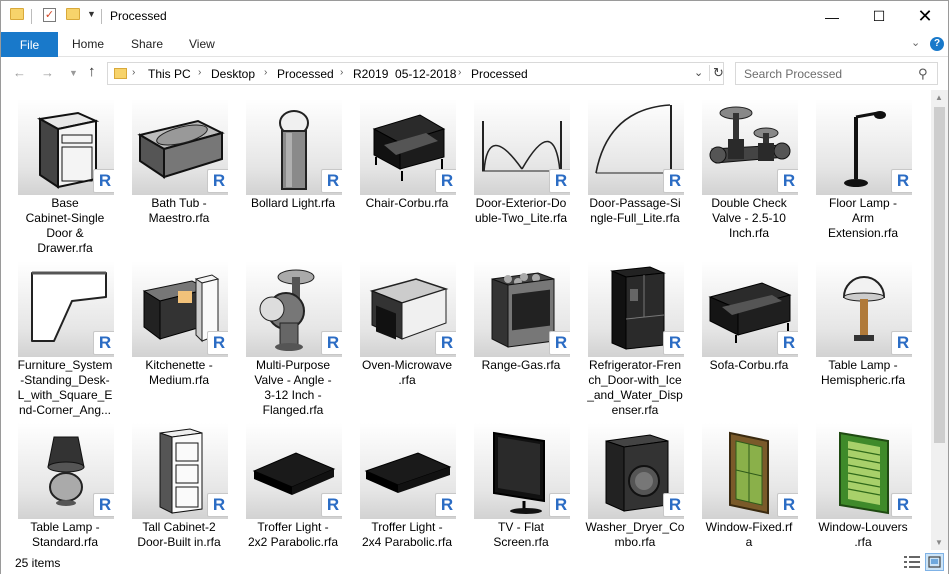 This screenshot has height=574, width=949. I want to click on folder-icon, so click(120, 73).